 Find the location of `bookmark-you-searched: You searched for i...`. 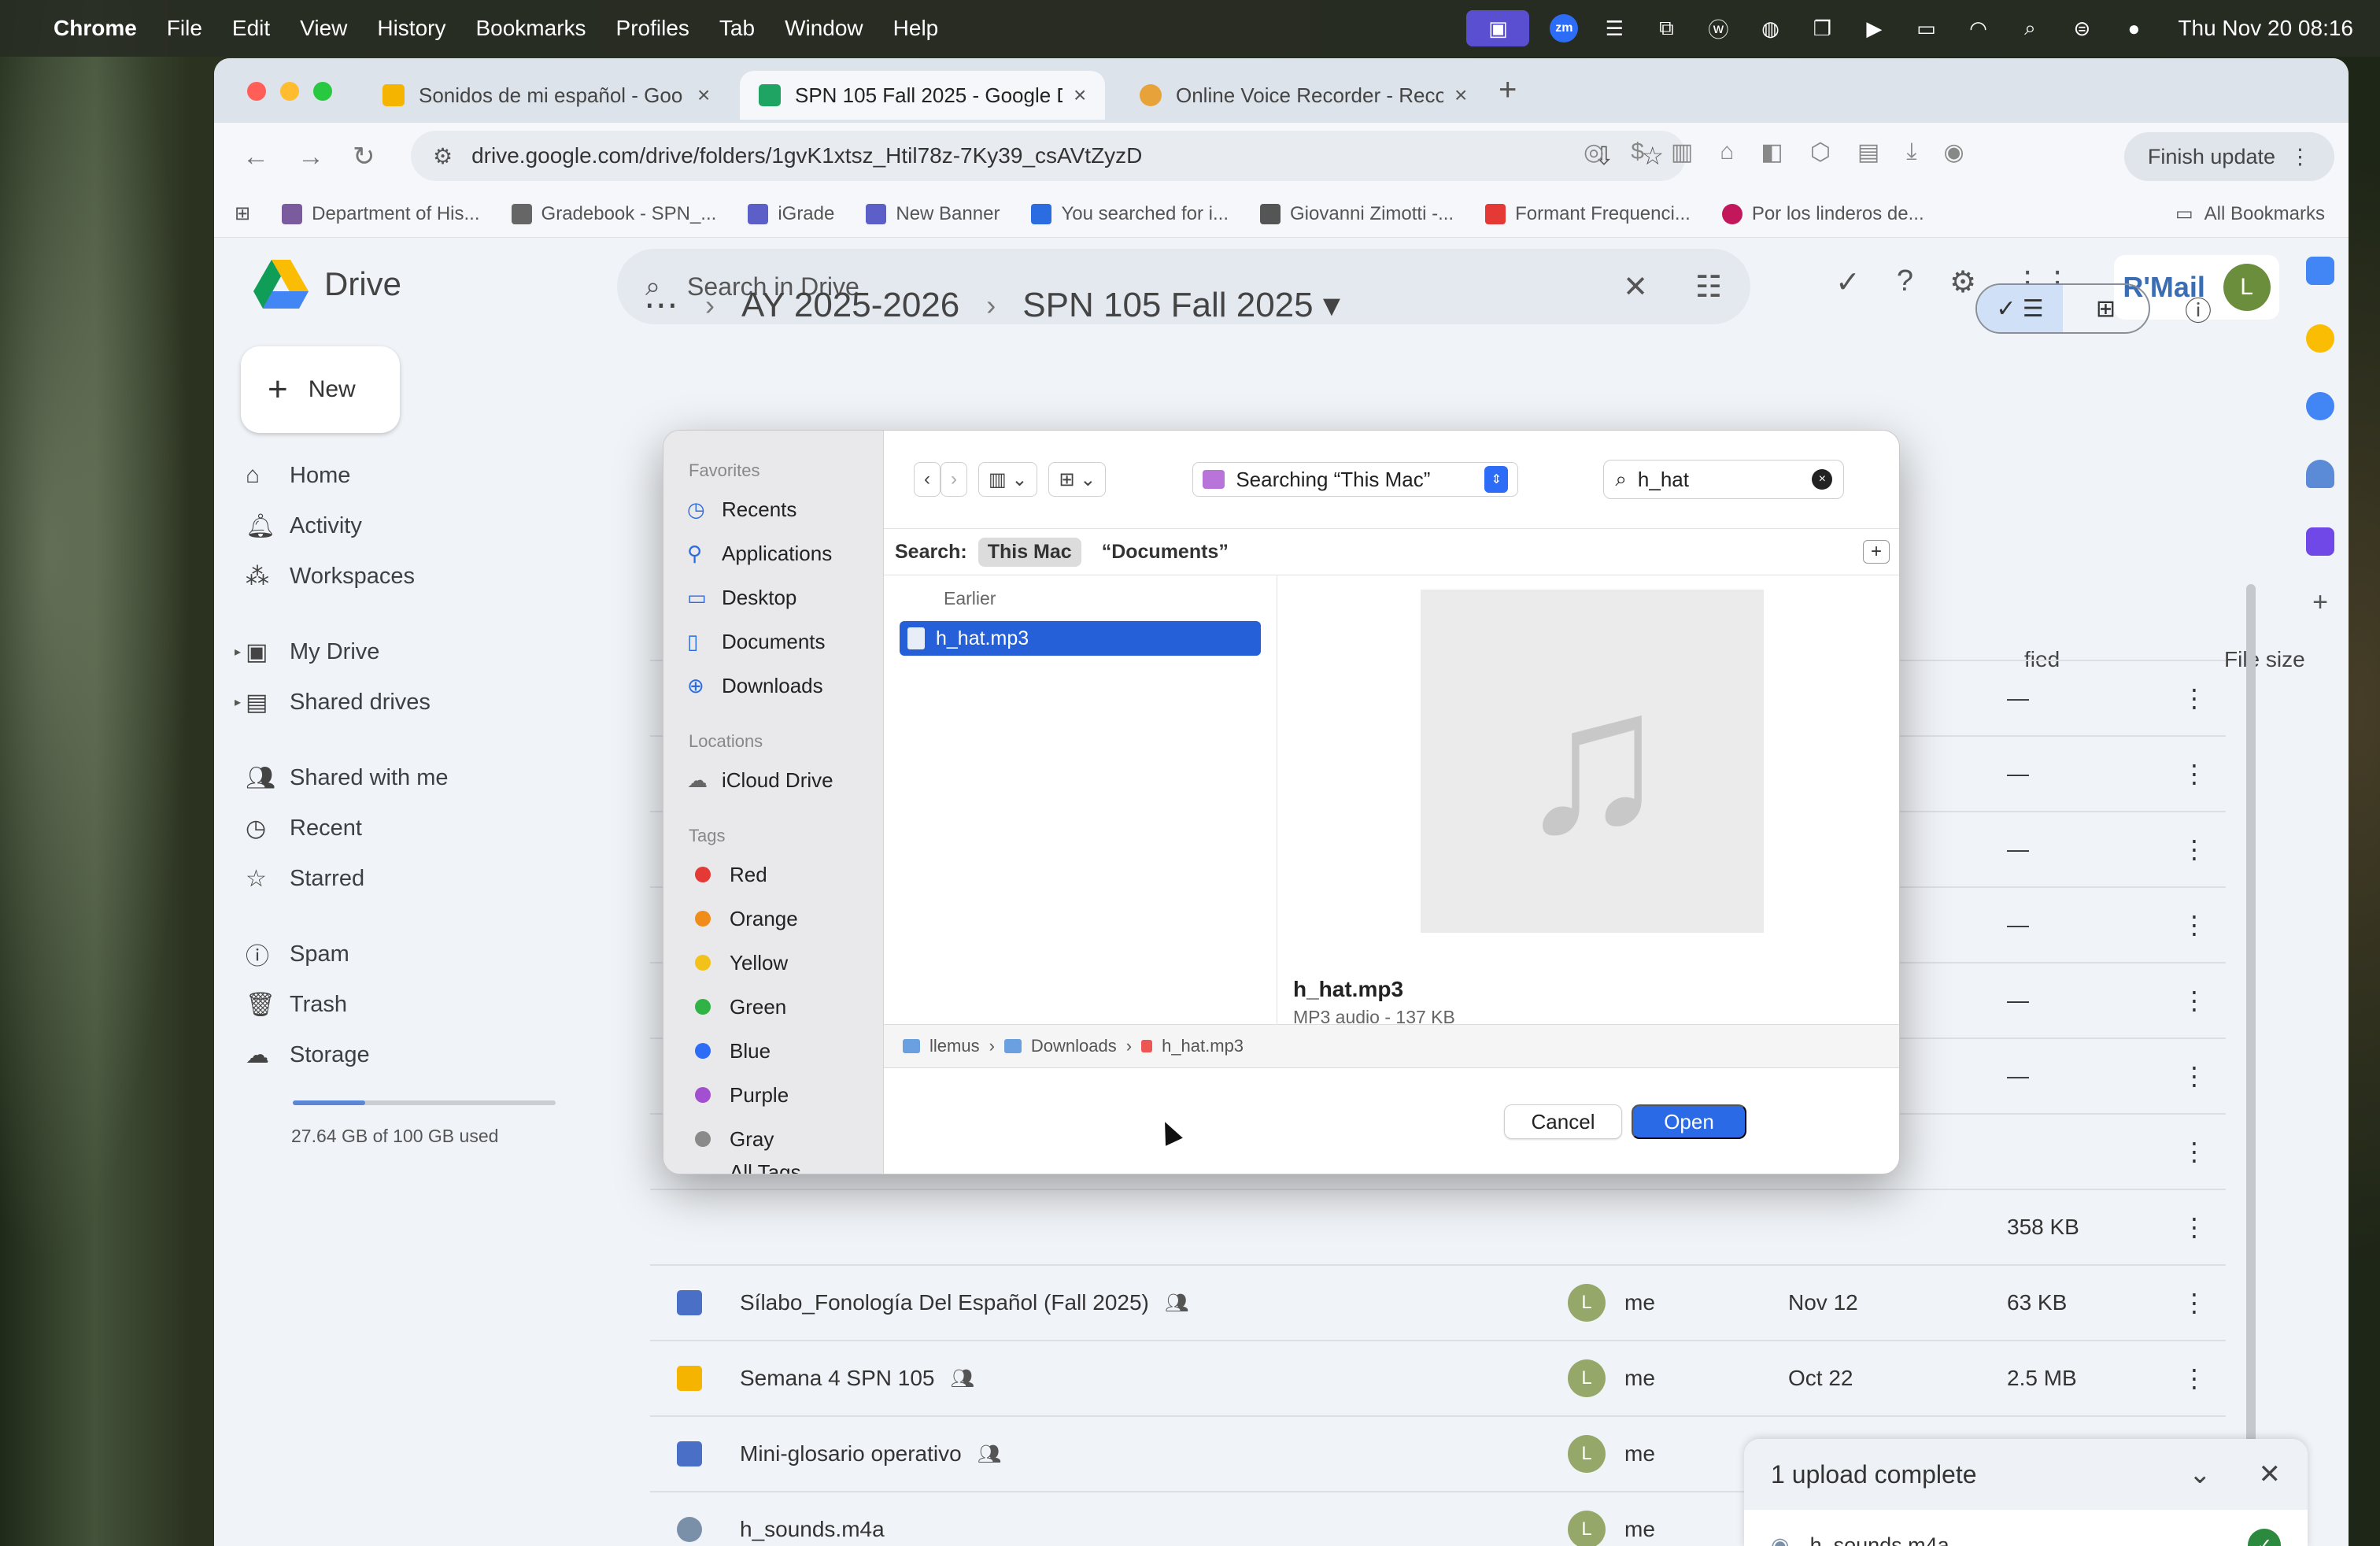

bookmark-you-searched: You searched for i... is located at coordinates (1130, 214).